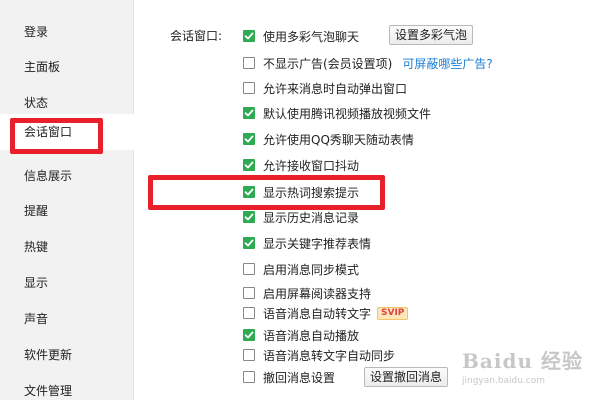 The image size is (600, 409). I want to click on option-label: 默认使用腾讯视频播放视频文件, so click(347, 113).